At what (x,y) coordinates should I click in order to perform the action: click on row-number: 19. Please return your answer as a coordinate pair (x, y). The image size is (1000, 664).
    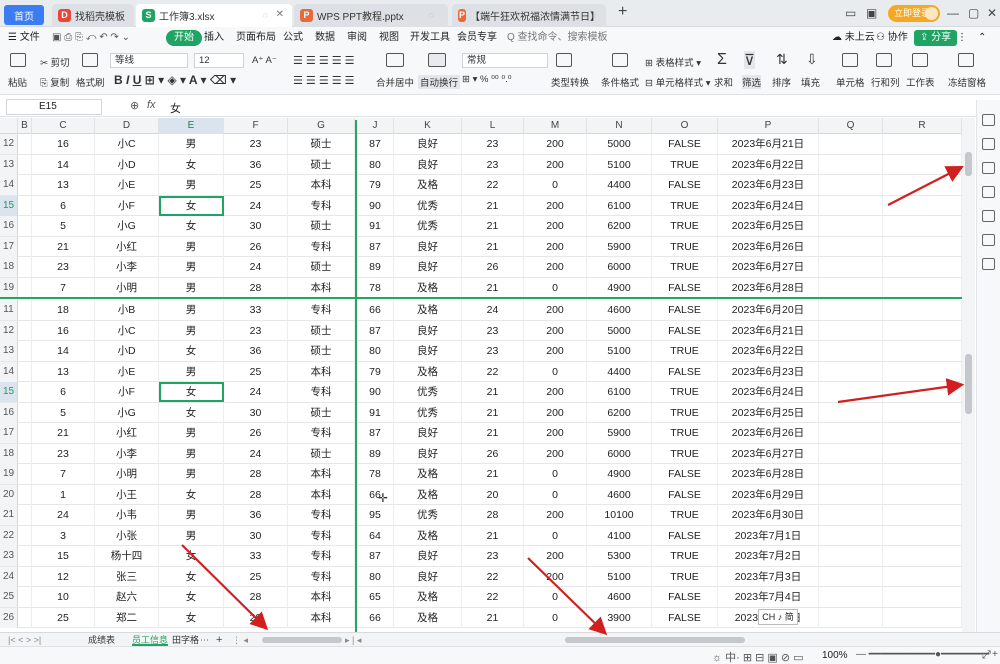
    Looking at the image, I should click on (9, 287).